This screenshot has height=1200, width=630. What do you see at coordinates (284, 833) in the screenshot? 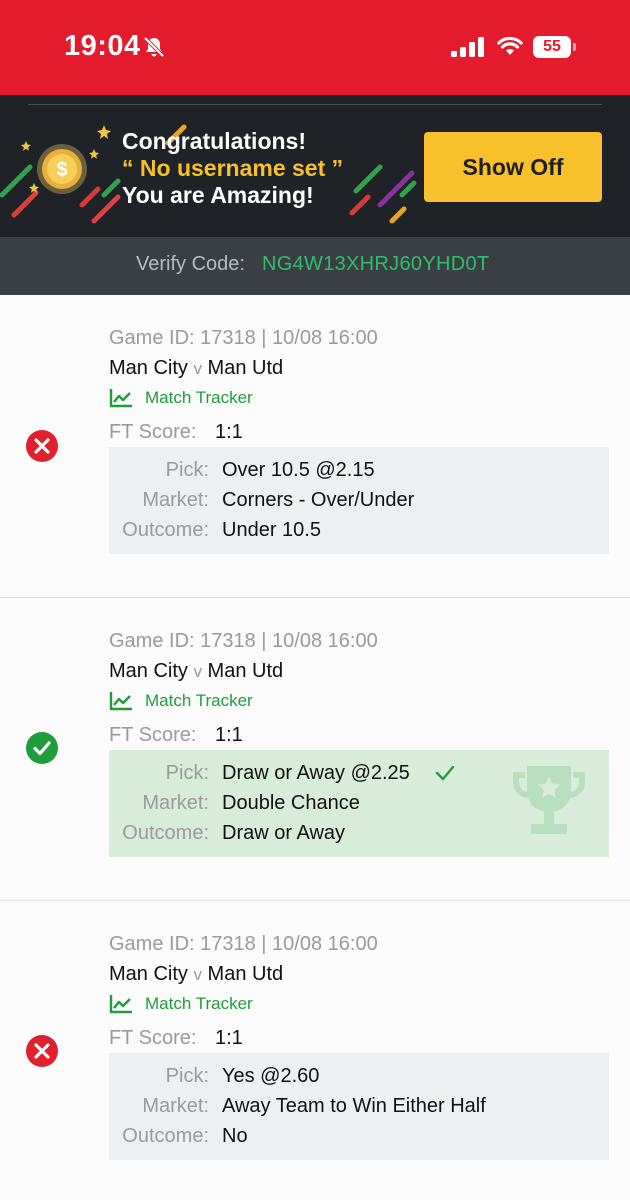
I see `outcome-value: Draw or Away` at bounding box center [284, 833].